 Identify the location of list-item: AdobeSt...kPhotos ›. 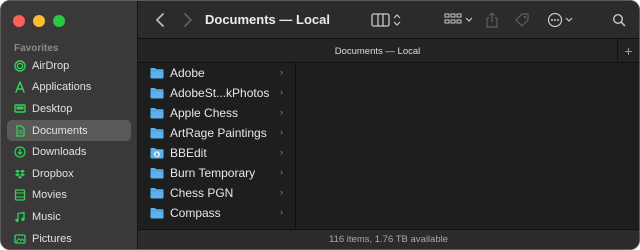
(216, 93).